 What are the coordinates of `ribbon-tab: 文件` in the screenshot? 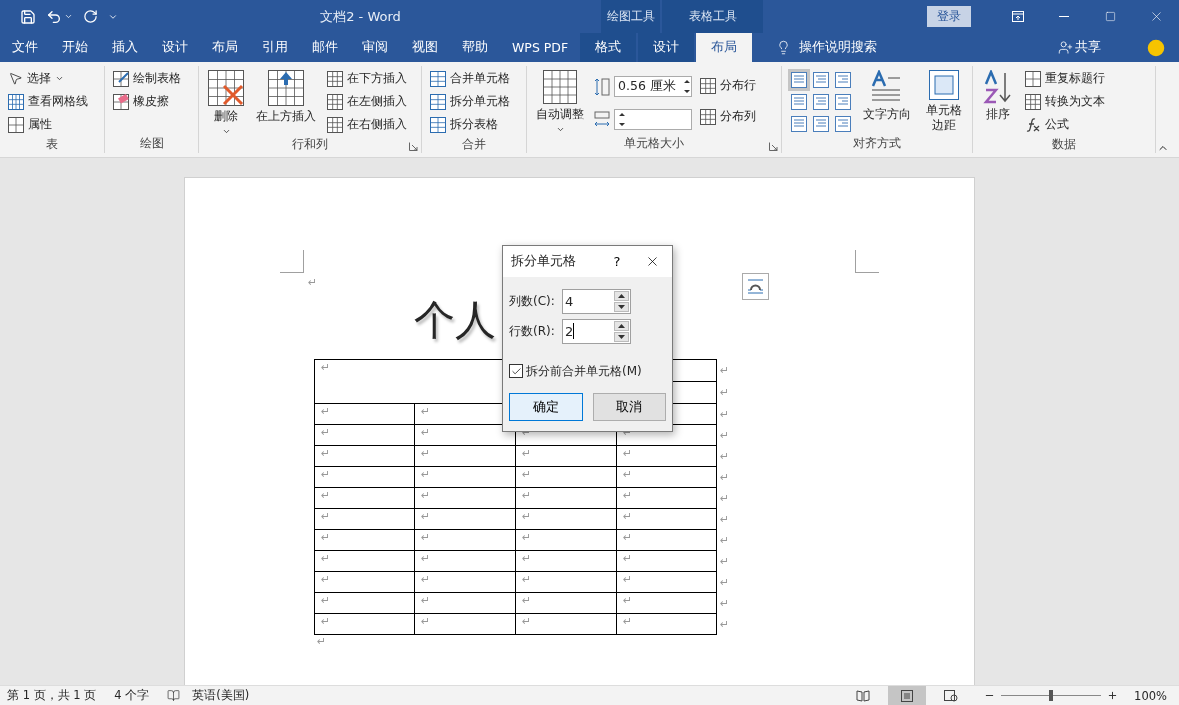 It's located at (25, 47).